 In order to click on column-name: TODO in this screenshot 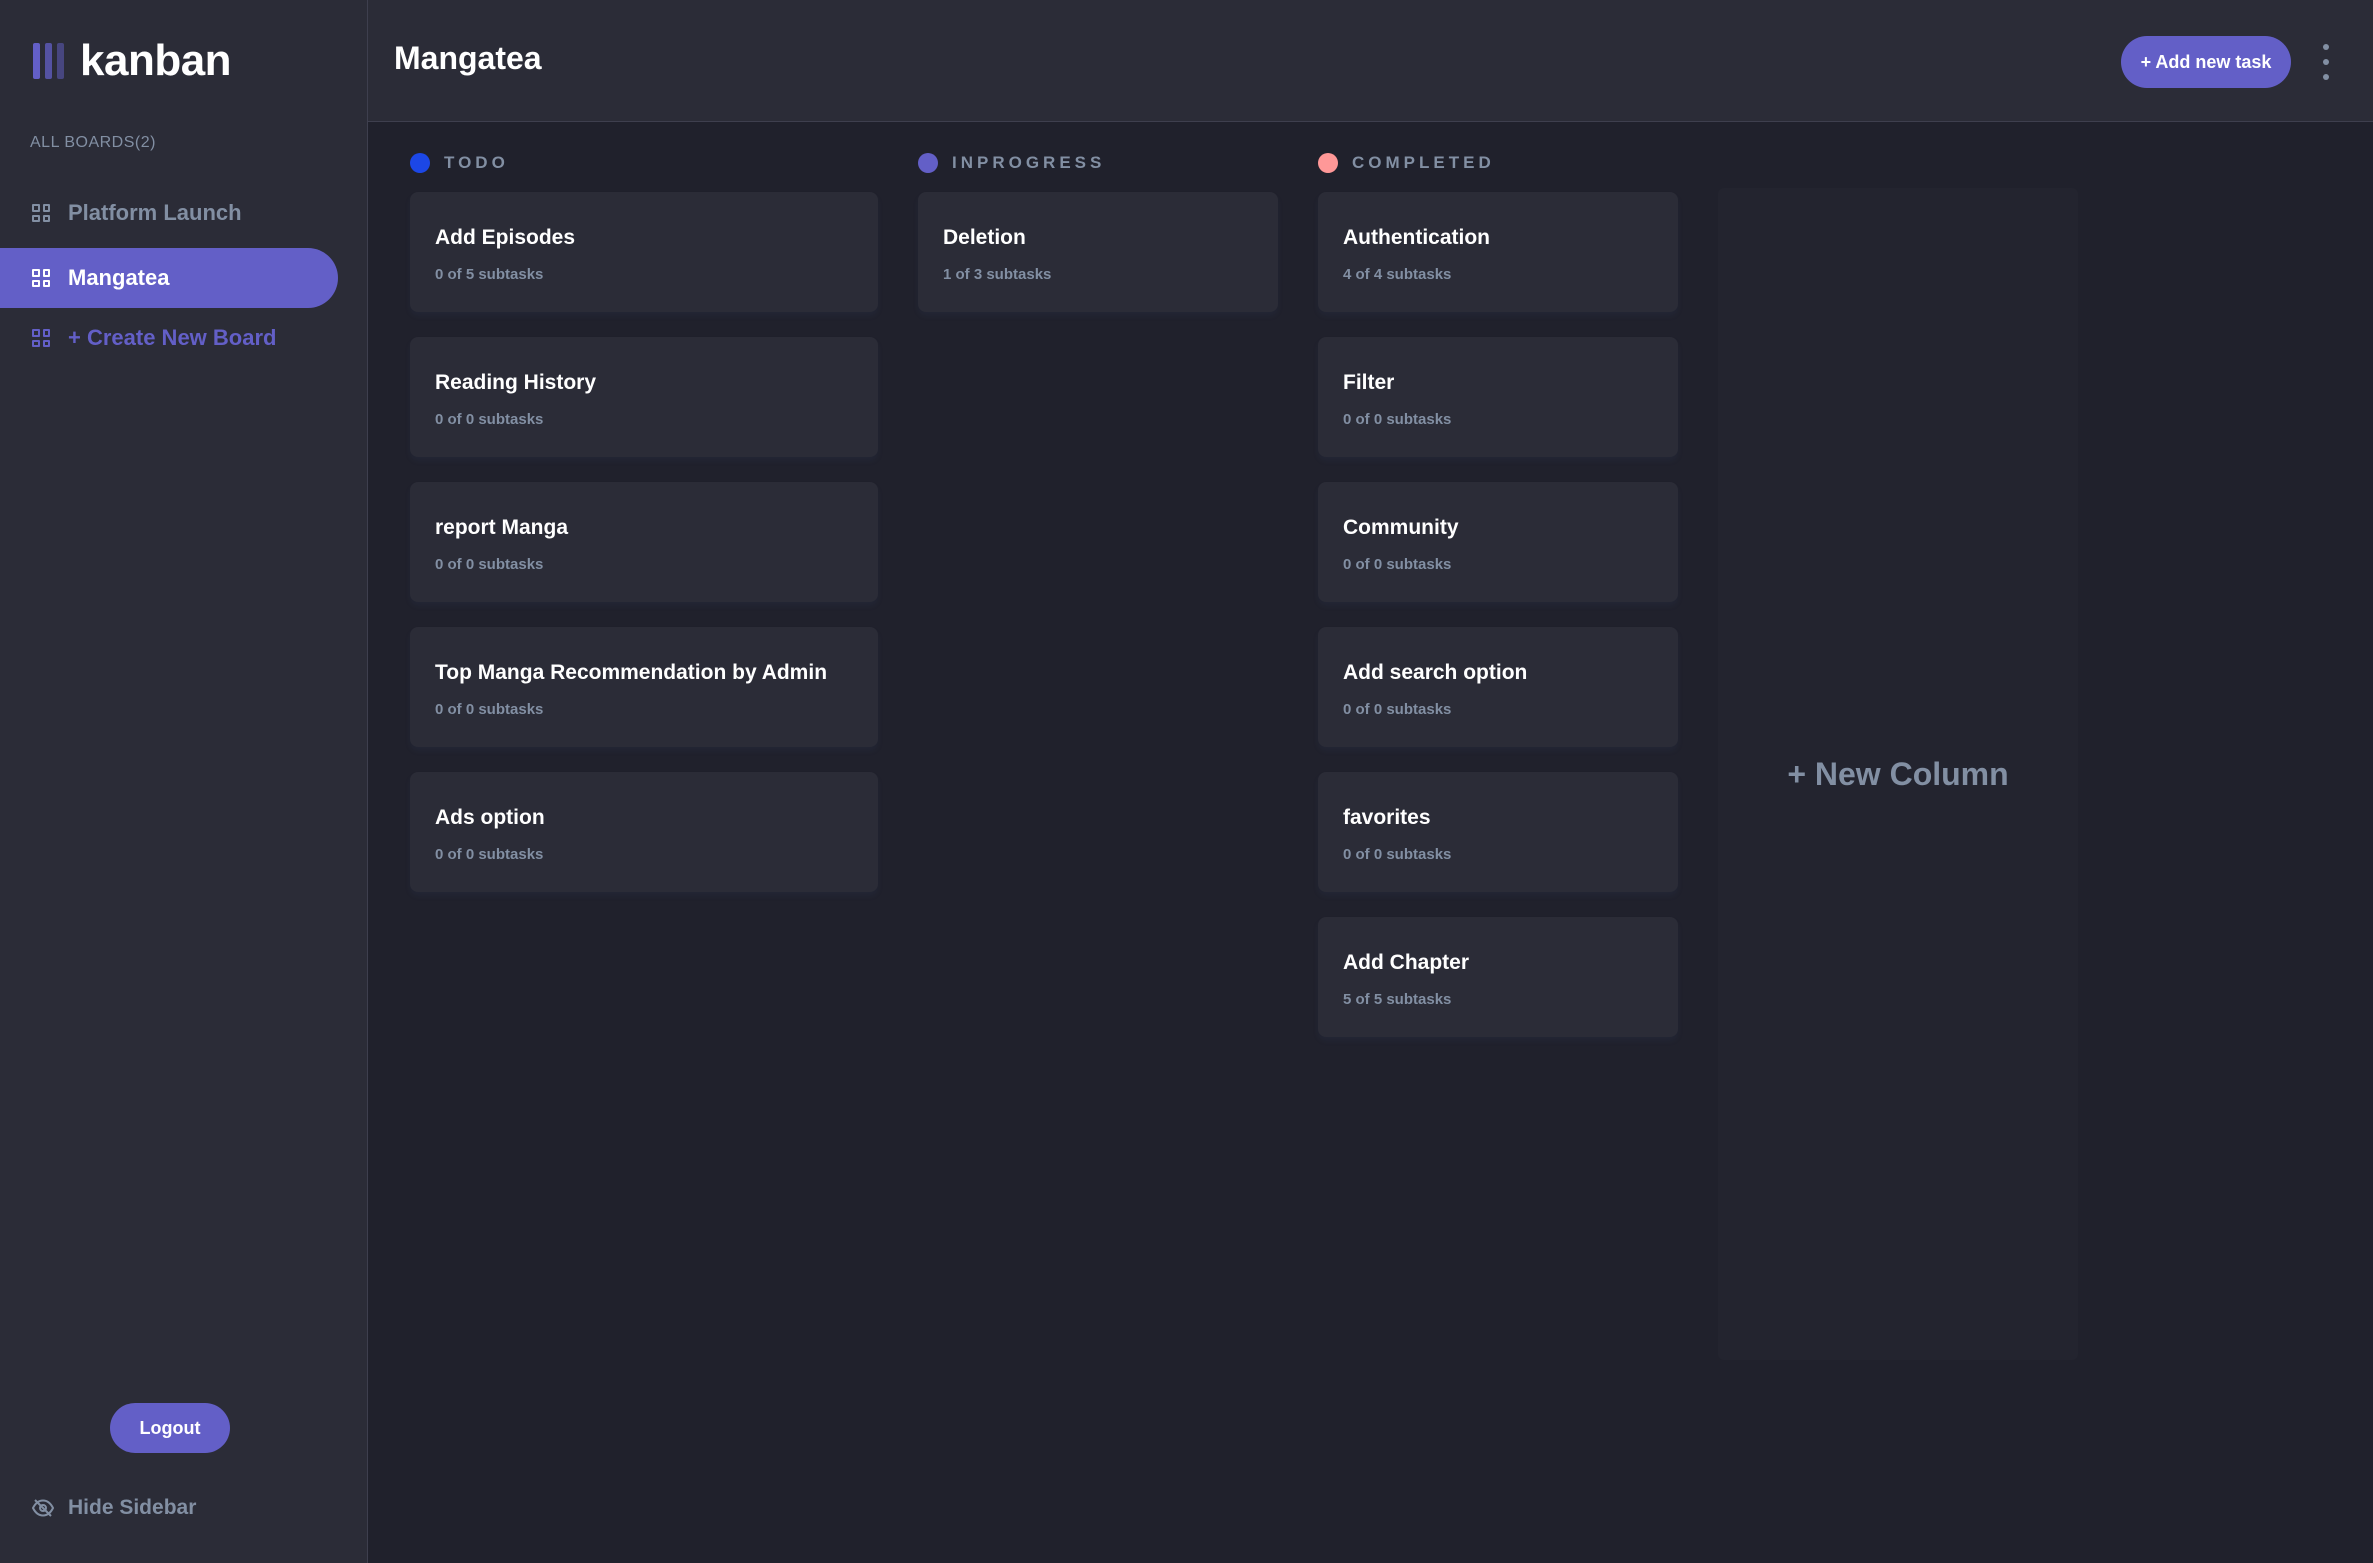, I will do `click(476, 162)`.